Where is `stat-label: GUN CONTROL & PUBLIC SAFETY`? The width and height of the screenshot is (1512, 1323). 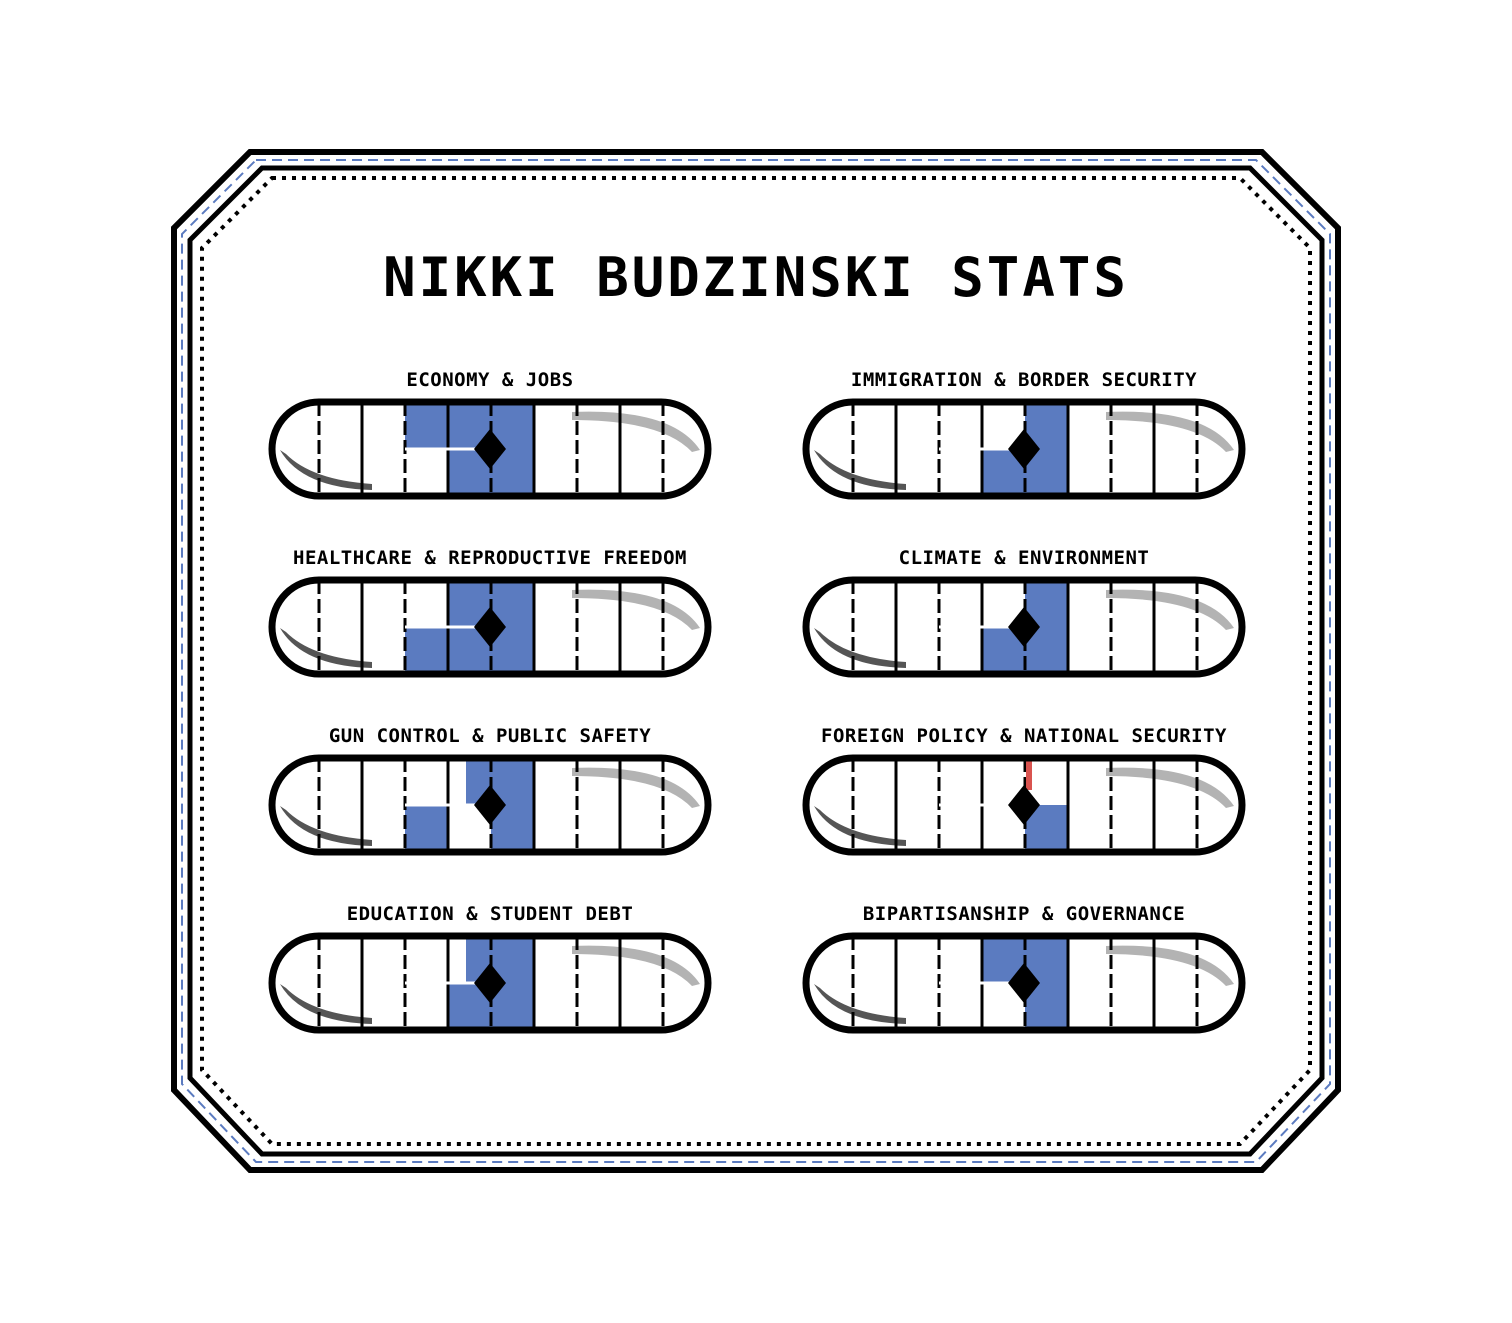
stat-label: GUN CONTROL & PUBLIC SAFETY is located at coordinates (490, 736).